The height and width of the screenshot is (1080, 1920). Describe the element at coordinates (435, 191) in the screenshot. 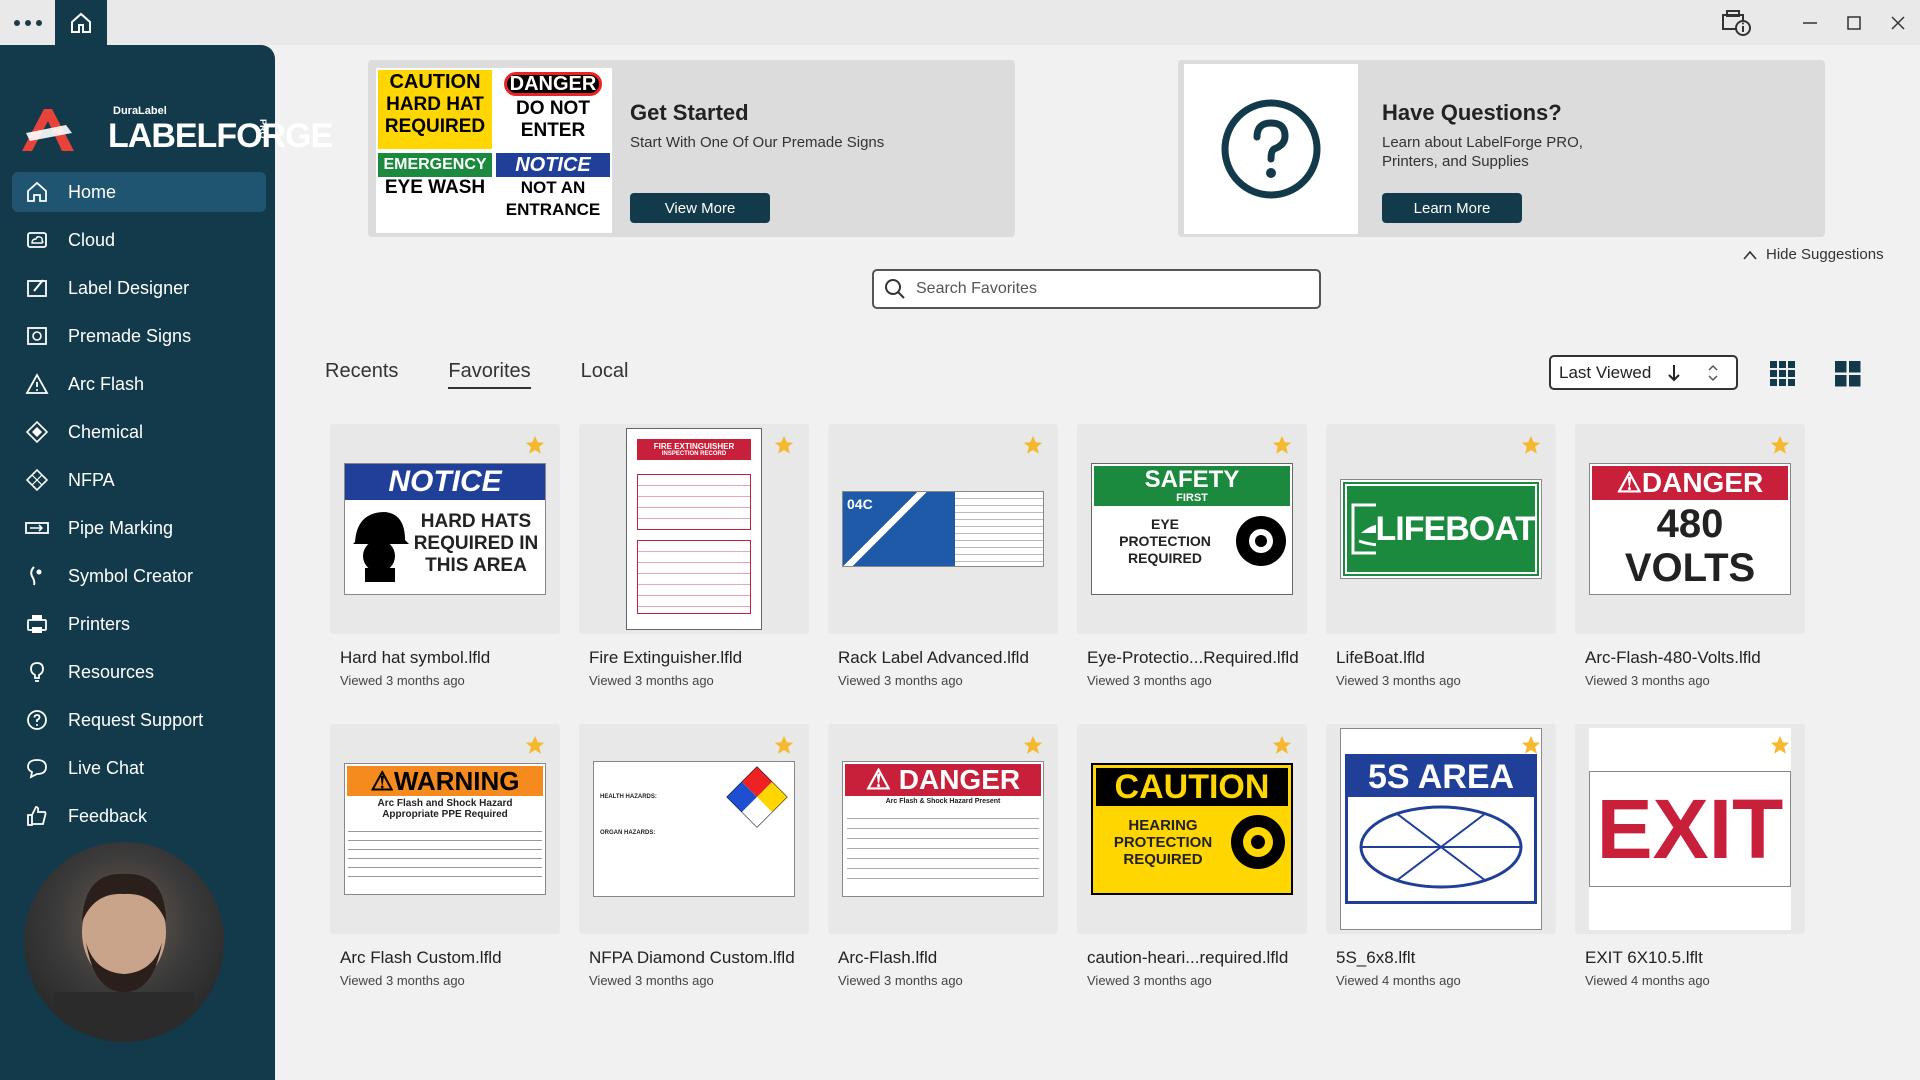

I see `sign-emergency: EMERGENCY EYE WASH` at that location.